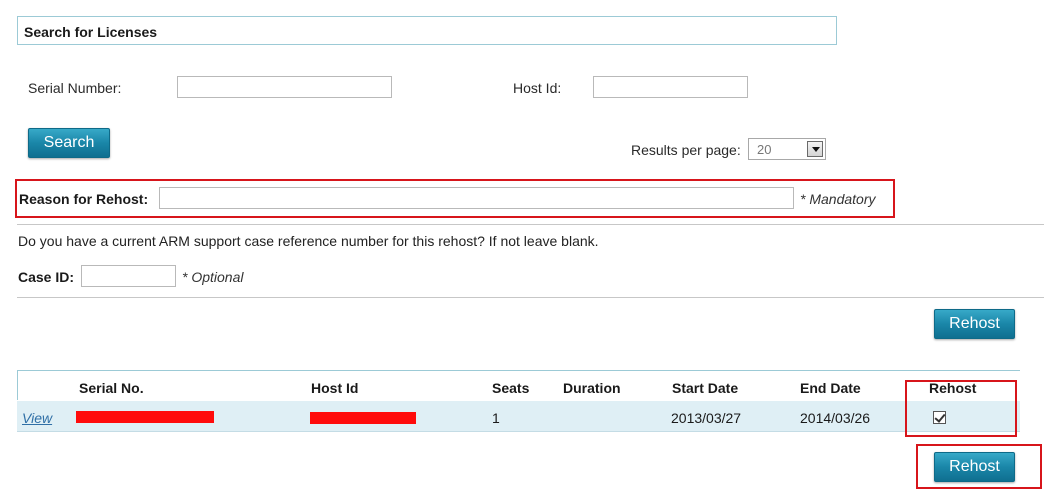  I want to click on column-header-start-date: Start Date, so click(705, 388).